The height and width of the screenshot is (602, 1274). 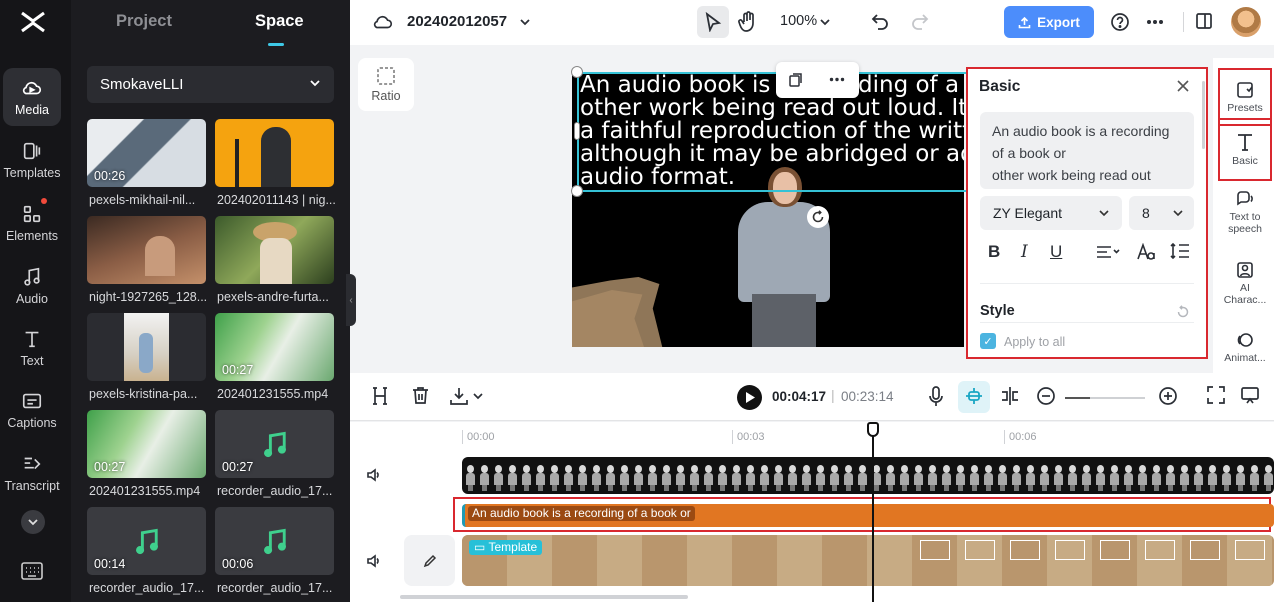 I want to click on space-selector: SmokaveLLI, so click(x=210, y=84).